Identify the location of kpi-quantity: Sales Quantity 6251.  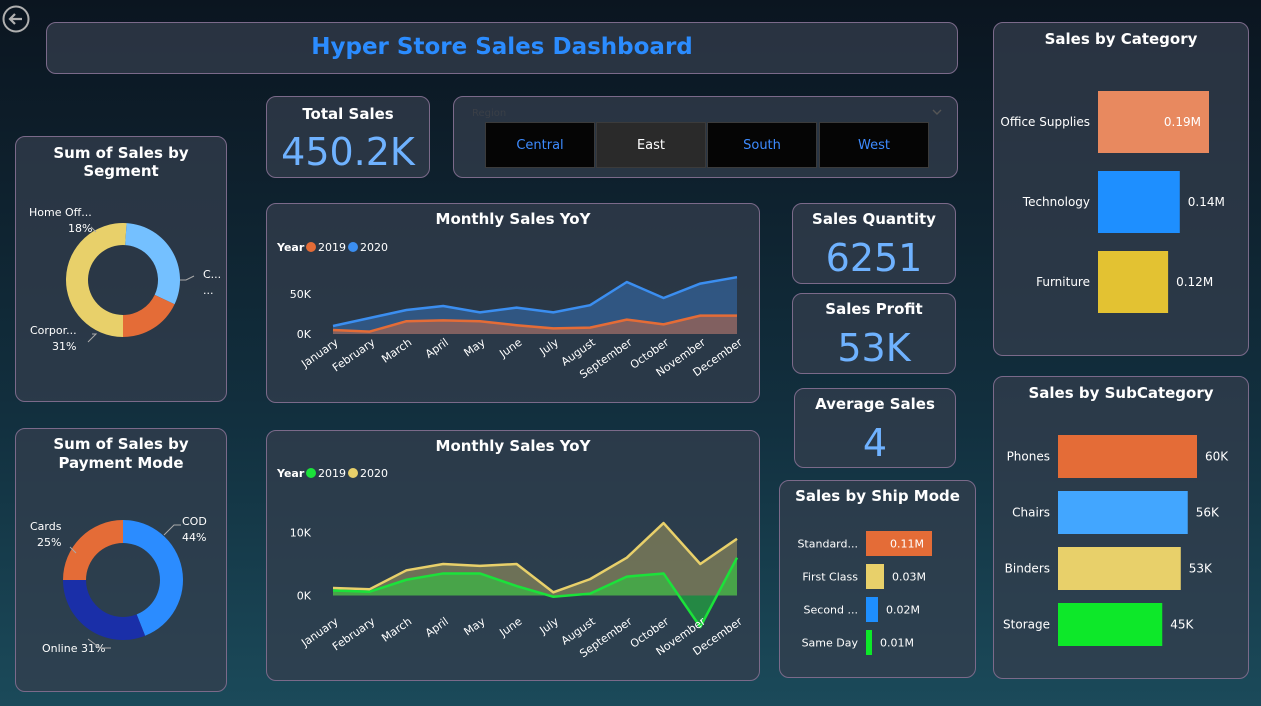
(874, 243).